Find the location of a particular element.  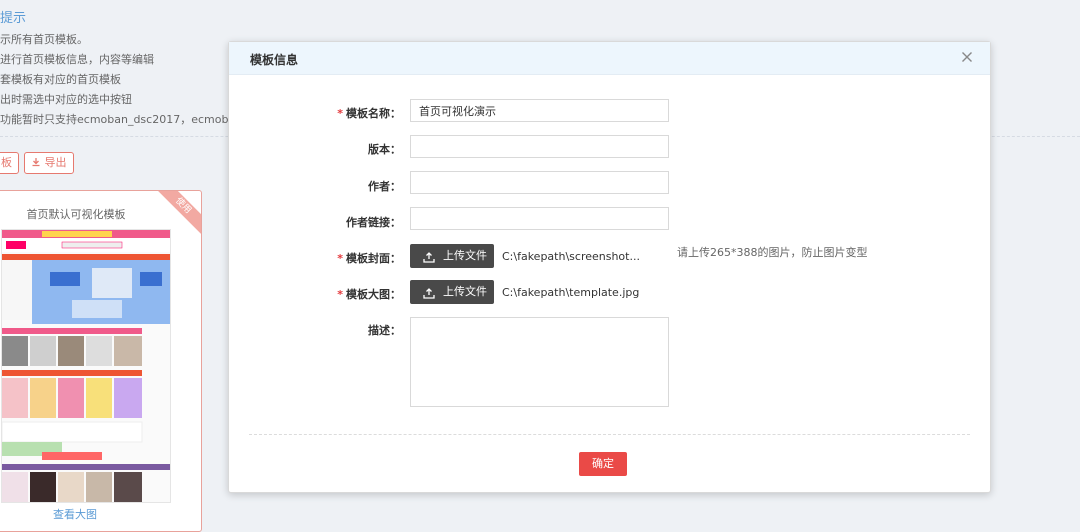

upload-large-image-button-label: 上传文件 is located at coordinates (465, 291).